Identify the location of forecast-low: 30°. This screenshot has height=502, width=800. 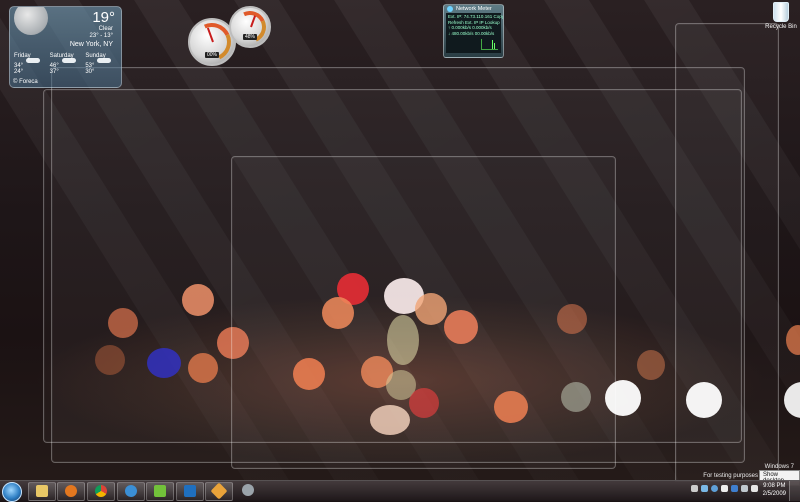
(90, 72).